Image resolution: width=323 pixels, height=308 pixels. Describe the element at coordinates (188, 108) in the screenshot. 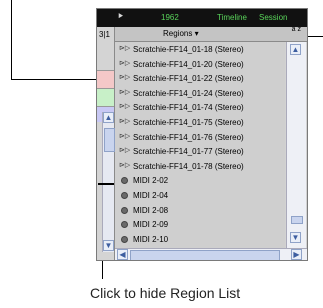

I see `region-name: Scratchie-FF14_01-74 (Stereo)` at that location.